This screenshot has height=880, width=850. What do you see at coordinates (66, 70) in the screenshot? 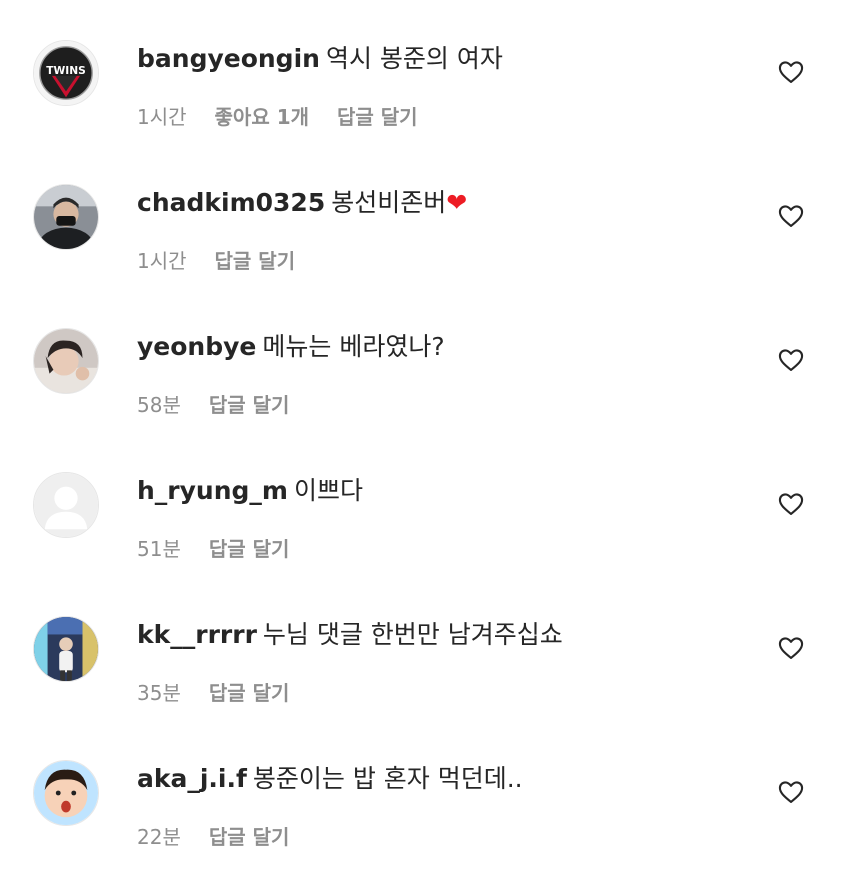
I see `svg-text: TWINS` at bounding box center [66, 70].